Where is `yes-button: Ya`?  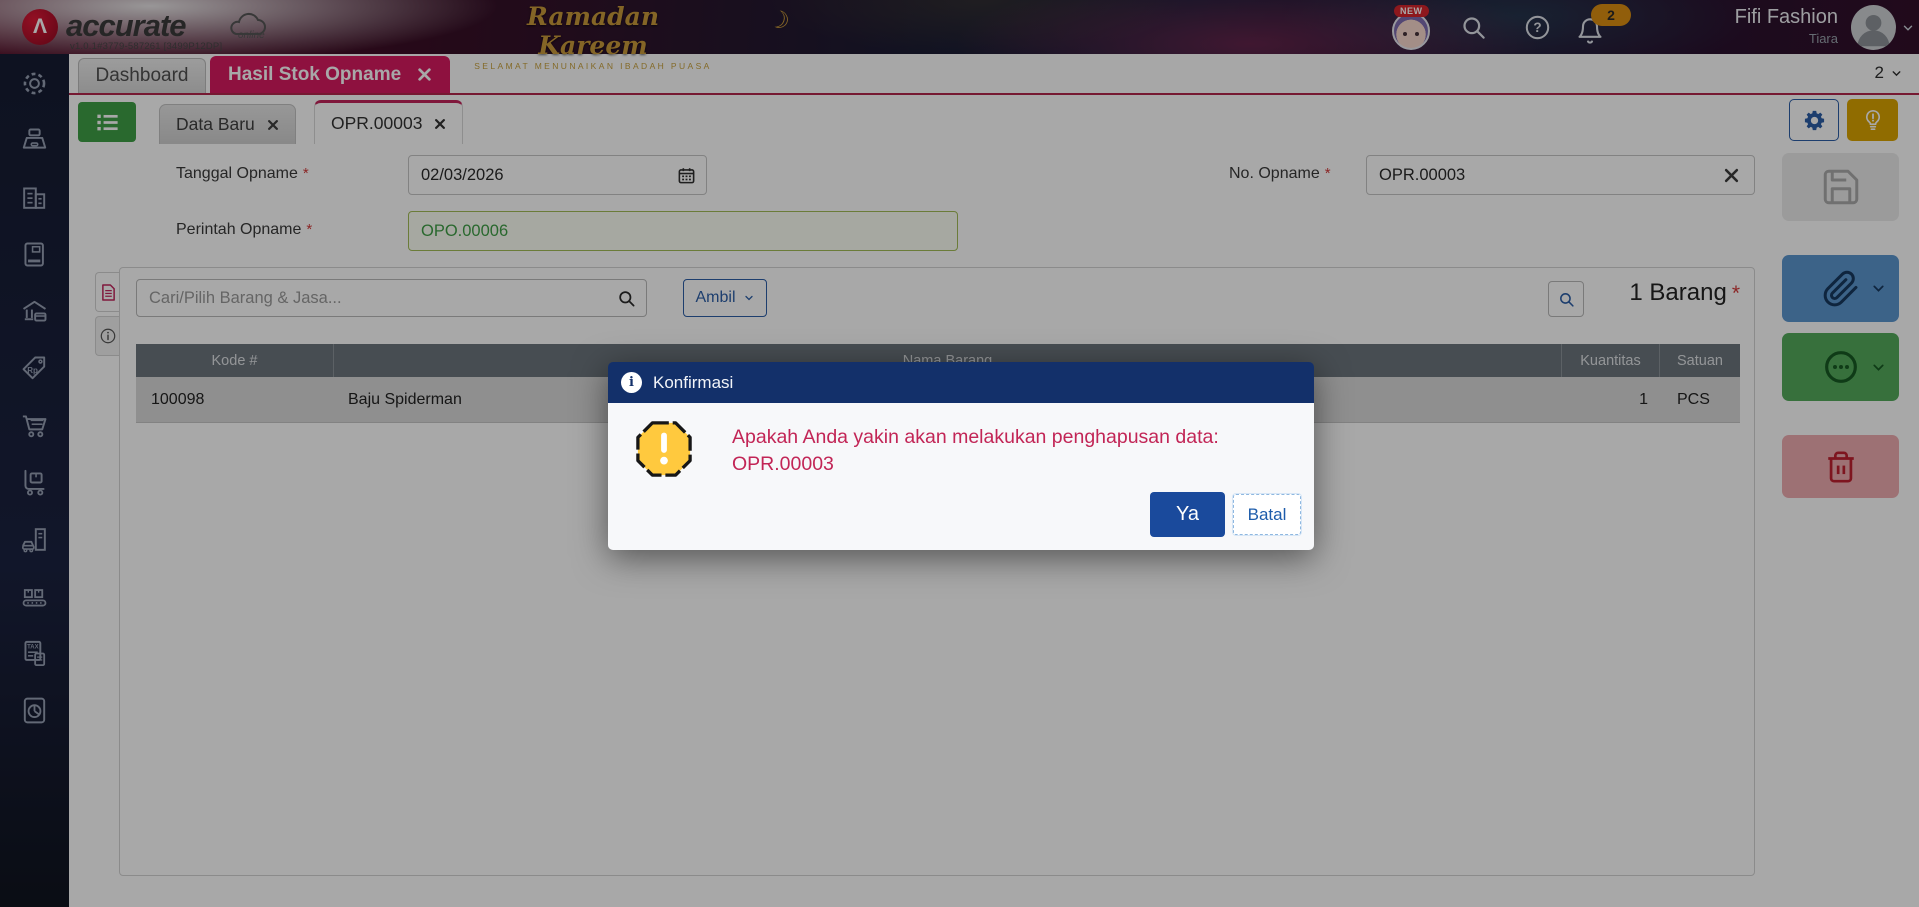 yes-button: Ya is located at coordinates (1187, 514).